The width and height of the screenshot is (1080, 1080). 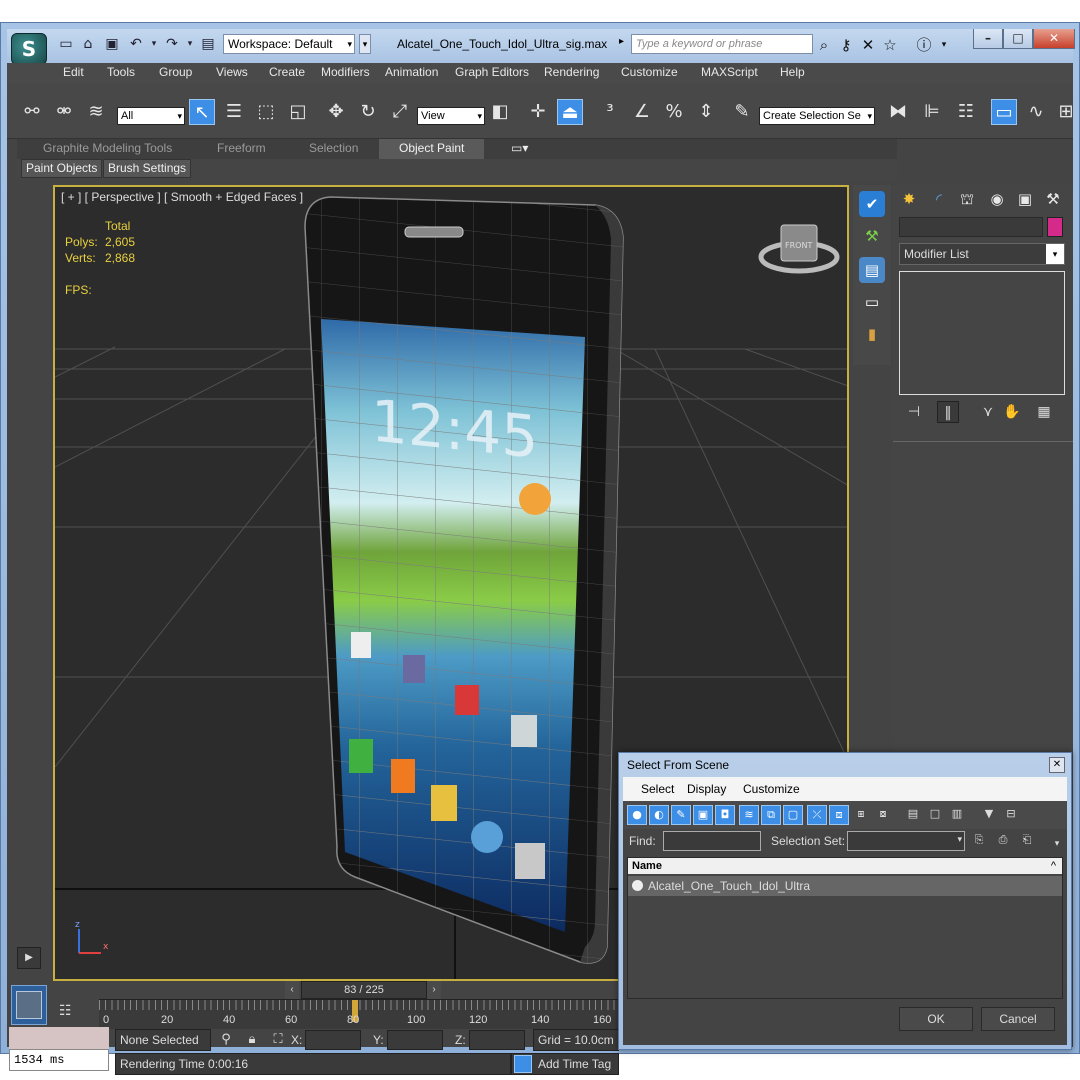 I want to click on remove-modifier-icon: ✋, so click(x=1012, y=412).